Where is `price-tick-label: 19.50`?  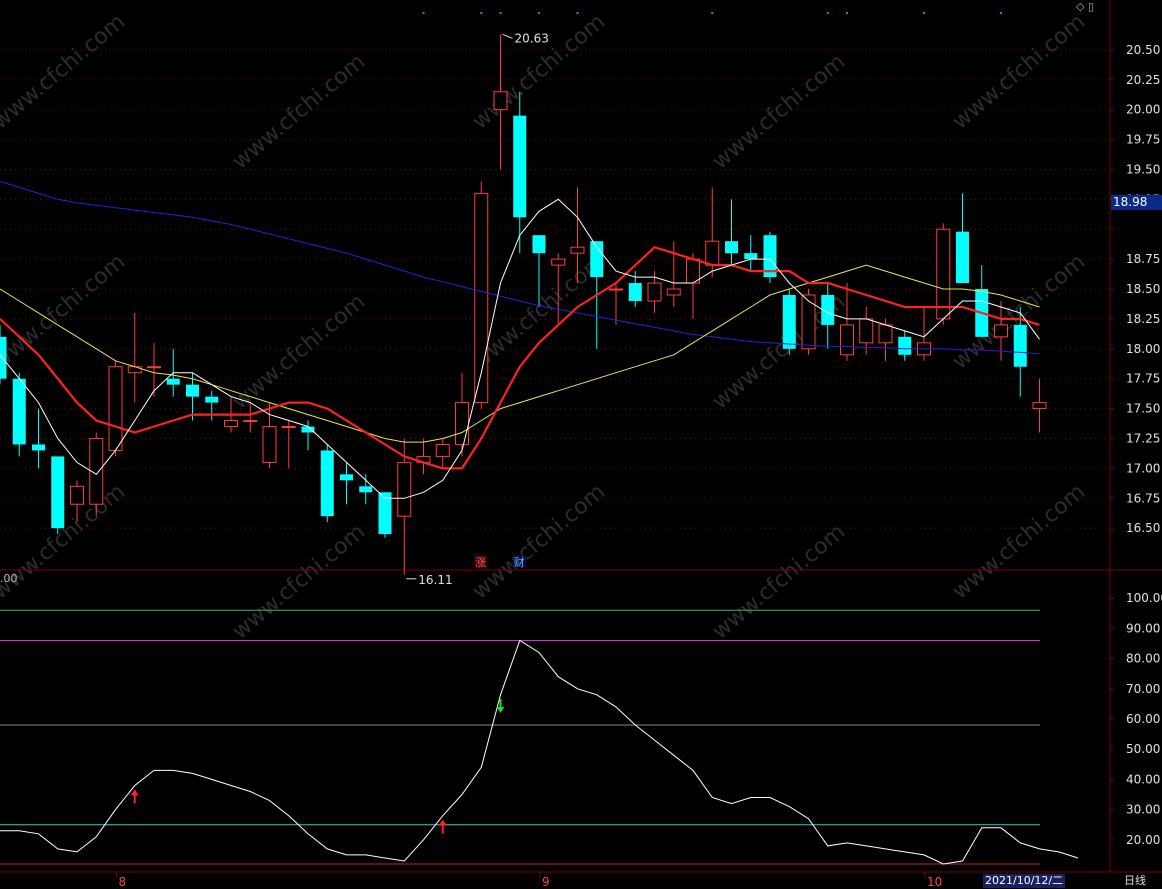
price-tick-label: 19.50 is located at coordinates (1143, 169).